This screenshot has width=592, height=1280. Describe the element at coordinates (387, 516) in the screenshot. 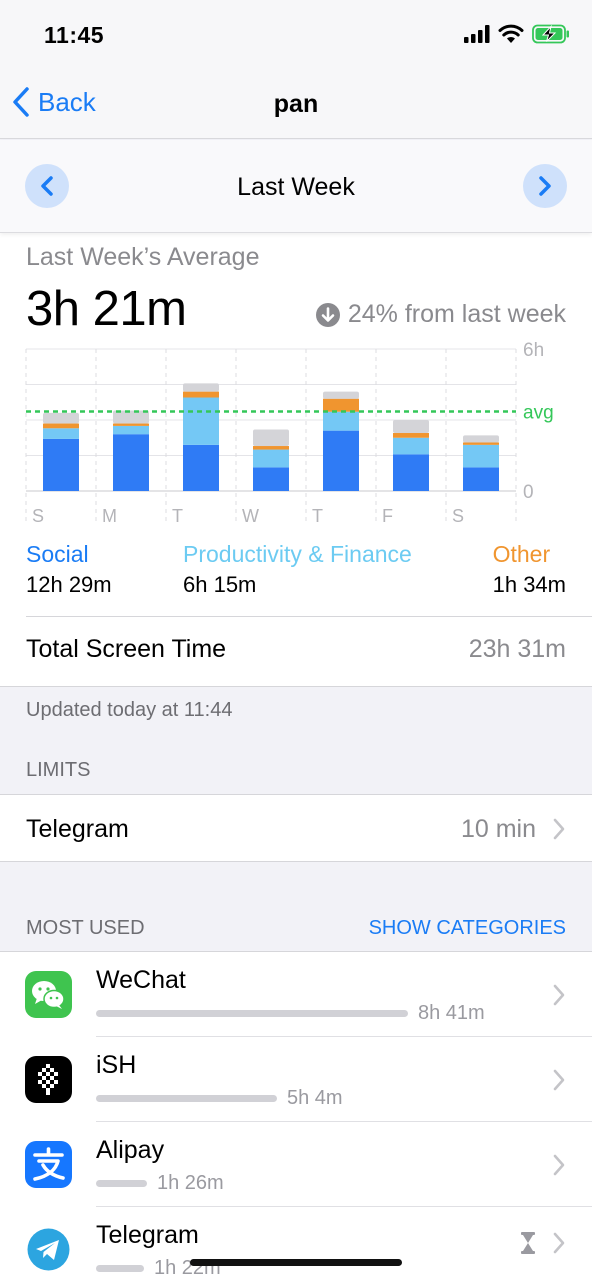

I see `x-tick-label: F` at that location.